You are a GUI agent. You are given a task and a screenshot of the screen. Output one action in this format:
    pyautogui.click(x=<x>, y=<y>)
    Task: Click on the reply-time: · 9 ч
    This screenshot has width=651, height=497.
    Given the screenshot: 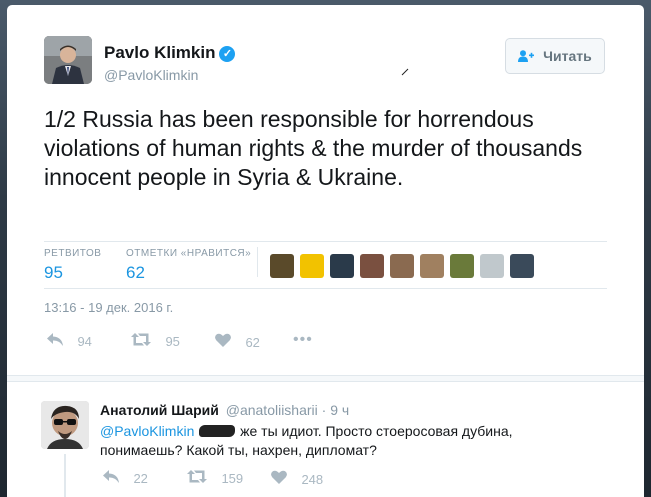 What is the action you would take?
    pyautogui.click(x=336, y=410)
    